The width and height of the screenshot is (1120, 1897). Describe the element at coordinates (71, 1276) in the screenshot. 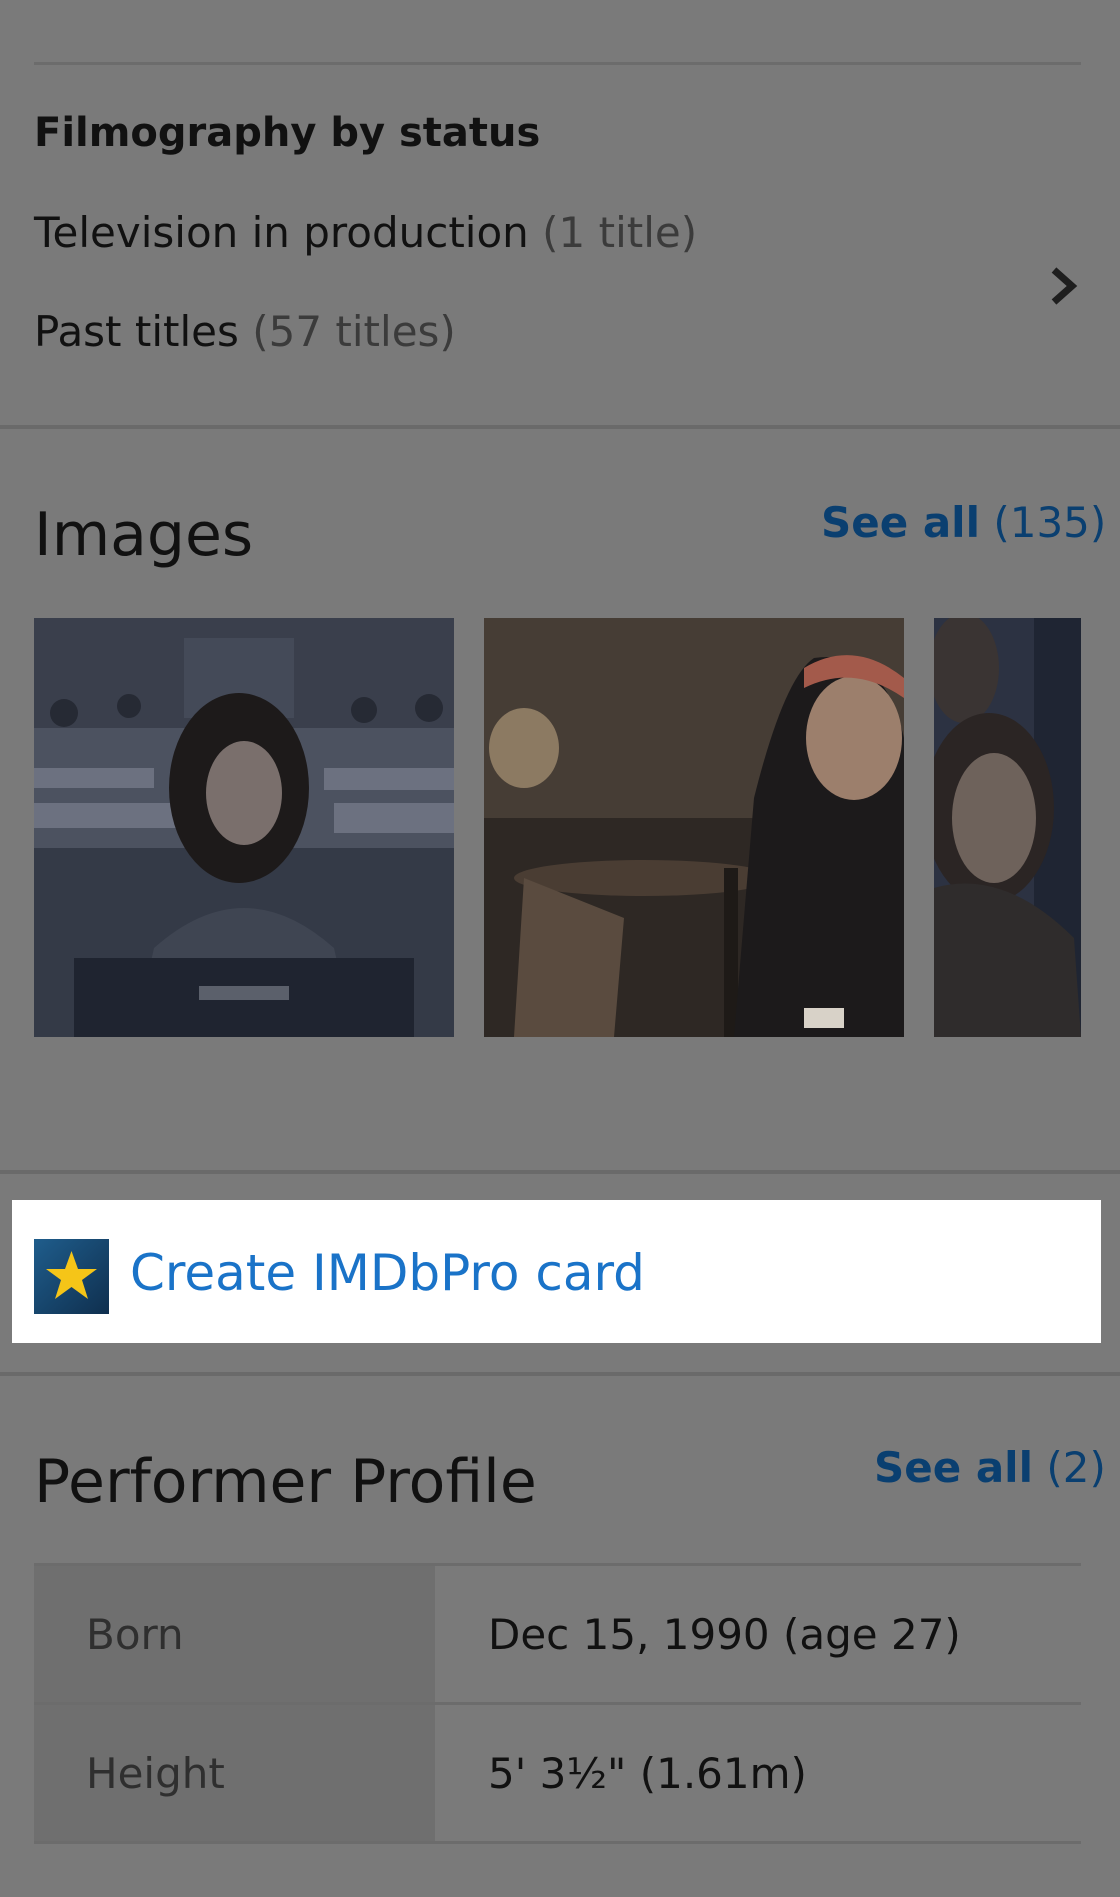

I see `star-logo-icon` at that location.